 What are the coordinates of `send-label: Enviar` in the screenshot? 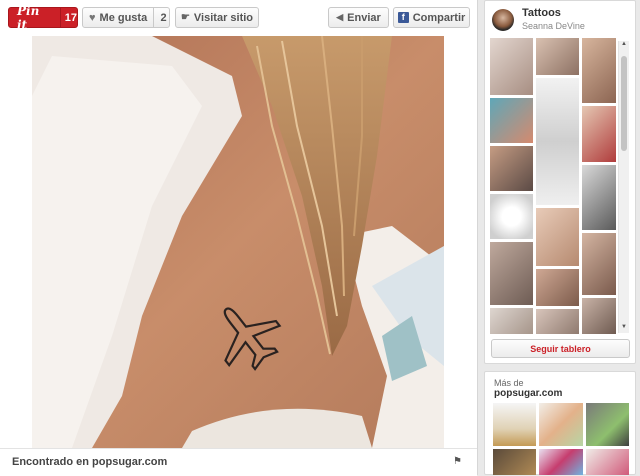 It's located at (364, 17).